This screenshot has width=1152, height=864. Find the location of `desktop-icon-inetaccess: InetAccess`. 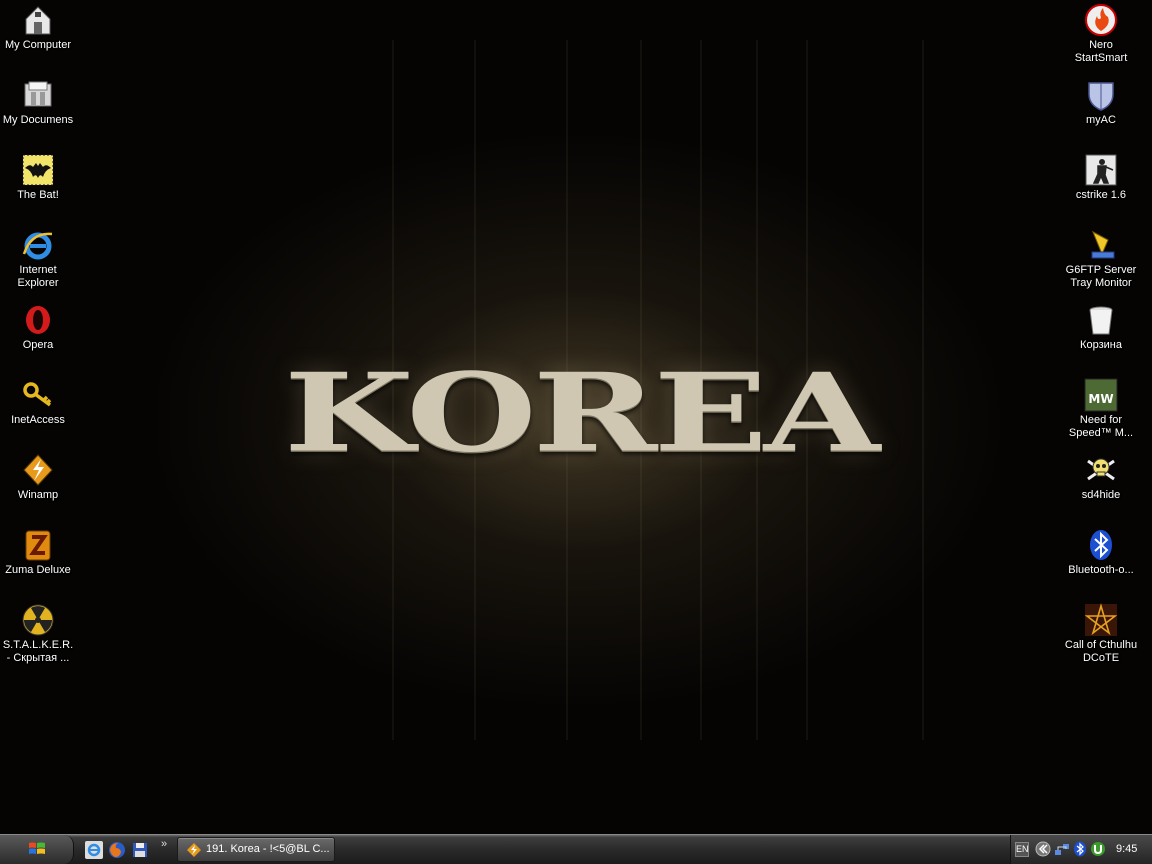

desktop-icon-inetaccess: InetAccess is located at coordinates (38, 402).